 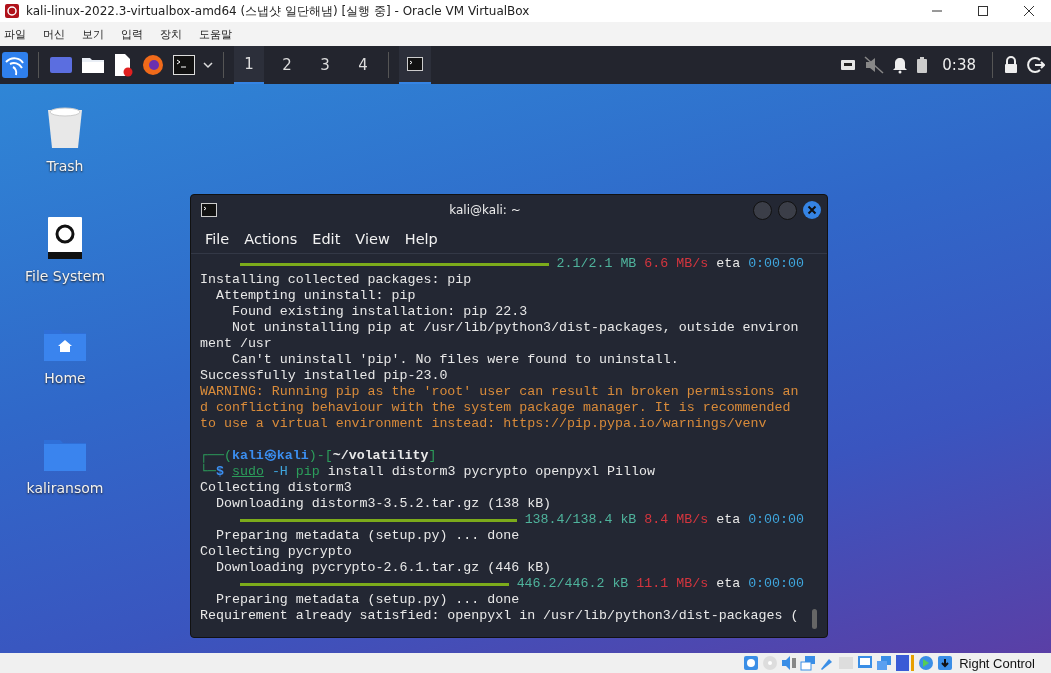 What do you see at coordinates (499, 392) in the screenshot?
I see `warning-line: WARNING: Running pip as the 'root' user can result in broken permissions an` at bounding box center [499, 392].